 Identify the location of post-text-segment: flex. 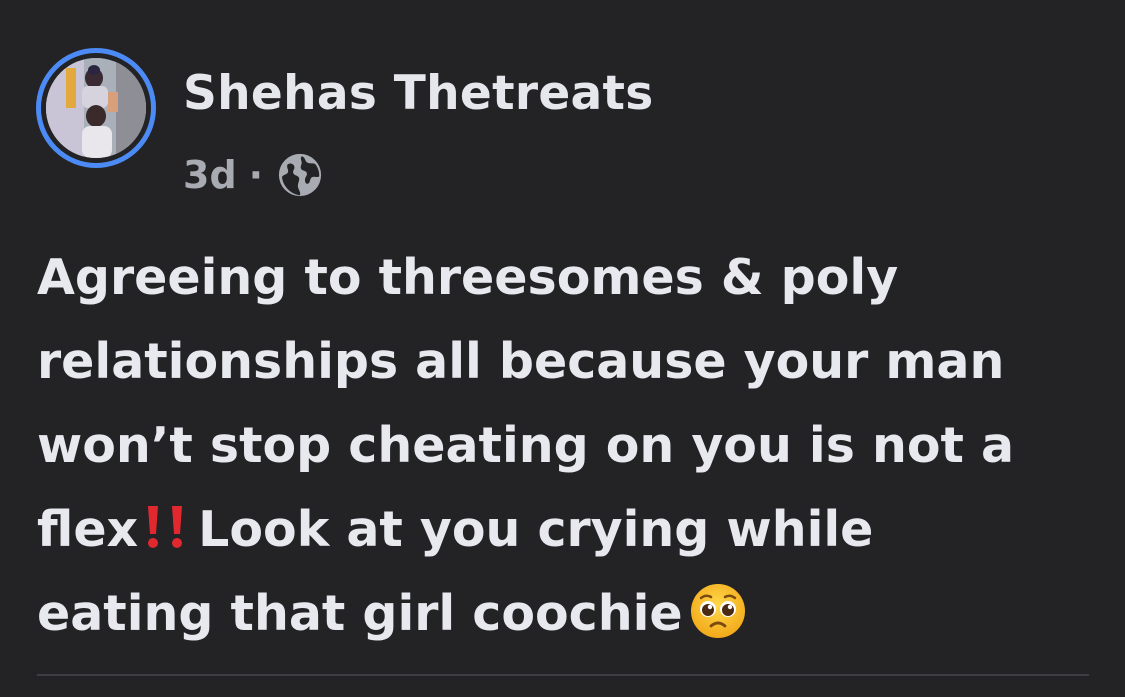
(88, 529).